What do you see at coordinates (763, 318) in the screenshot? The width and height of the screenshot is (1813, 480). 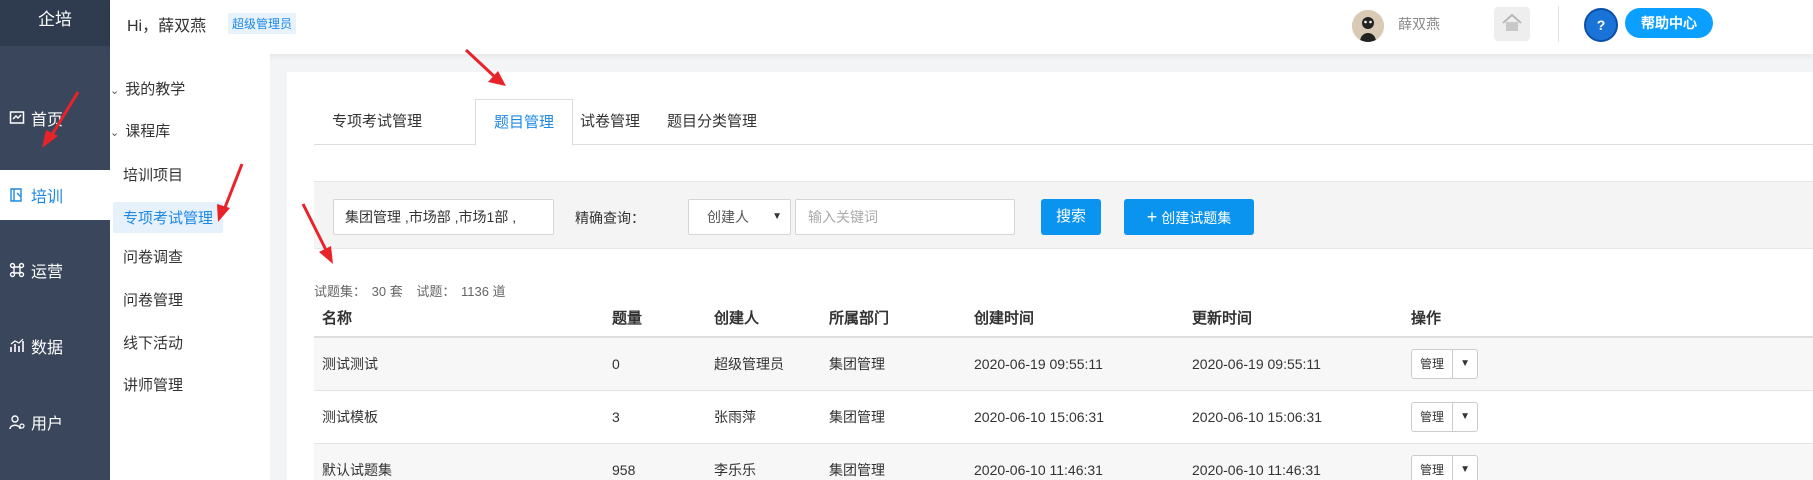 I see `col-header-creator: 创建人` at bounding box center [763, 318].